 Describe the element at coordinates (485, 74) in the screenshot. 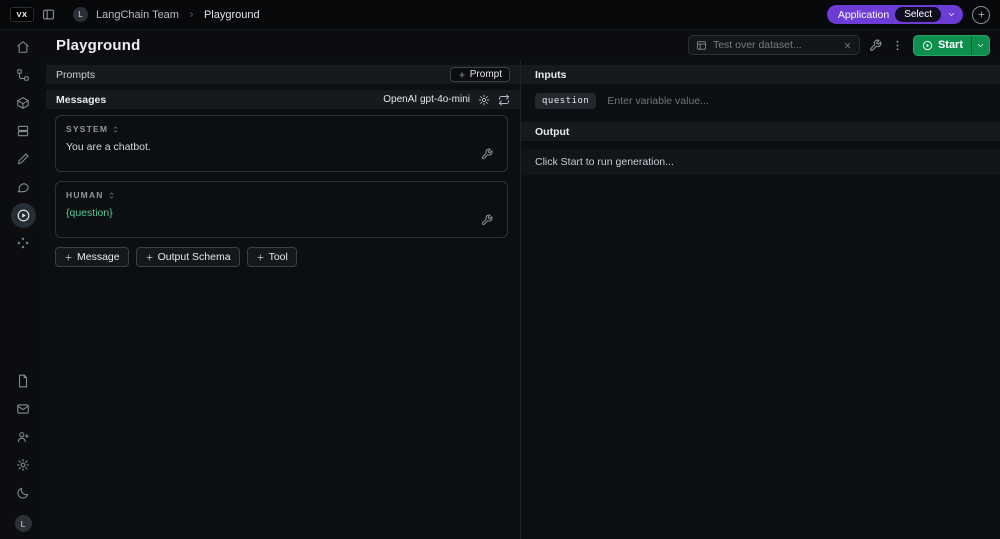

I see `add-prompt-label: Prompt` at that location.